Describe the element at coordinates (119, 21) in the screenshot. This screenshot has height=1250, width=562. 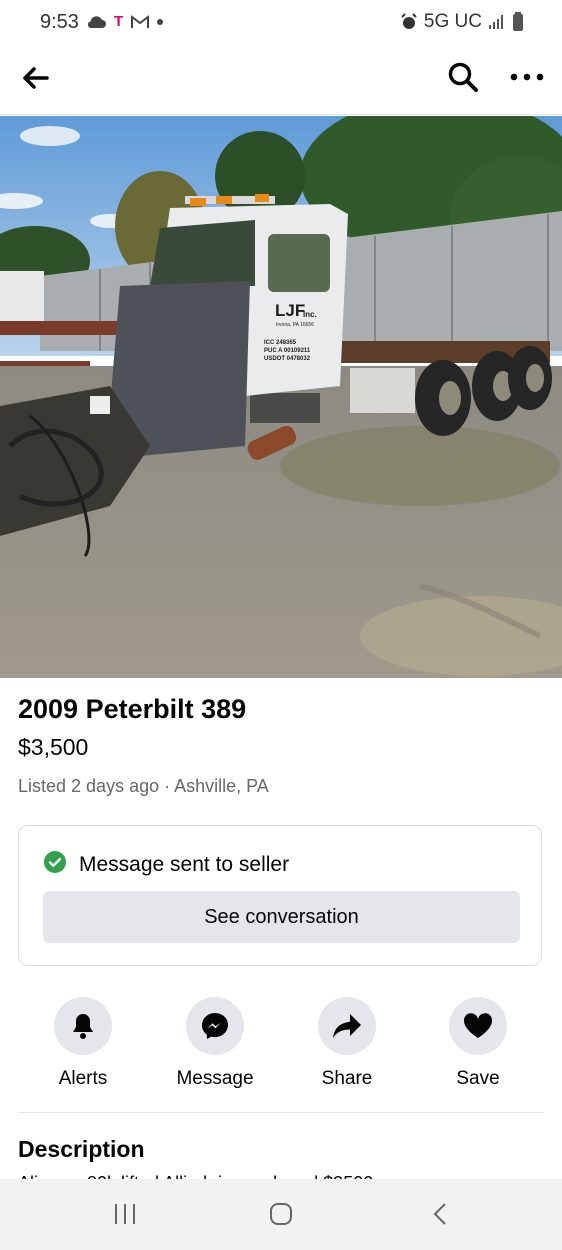
I see `tmobile-icon: T` at that location.